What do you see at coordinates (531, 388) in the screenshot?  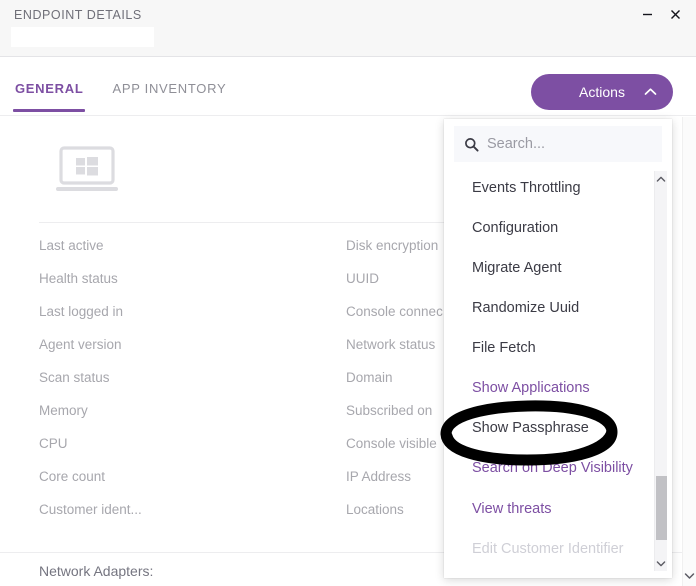 I see `menu-item-show-applications: Show Applications` at bounding box center [531, 388].